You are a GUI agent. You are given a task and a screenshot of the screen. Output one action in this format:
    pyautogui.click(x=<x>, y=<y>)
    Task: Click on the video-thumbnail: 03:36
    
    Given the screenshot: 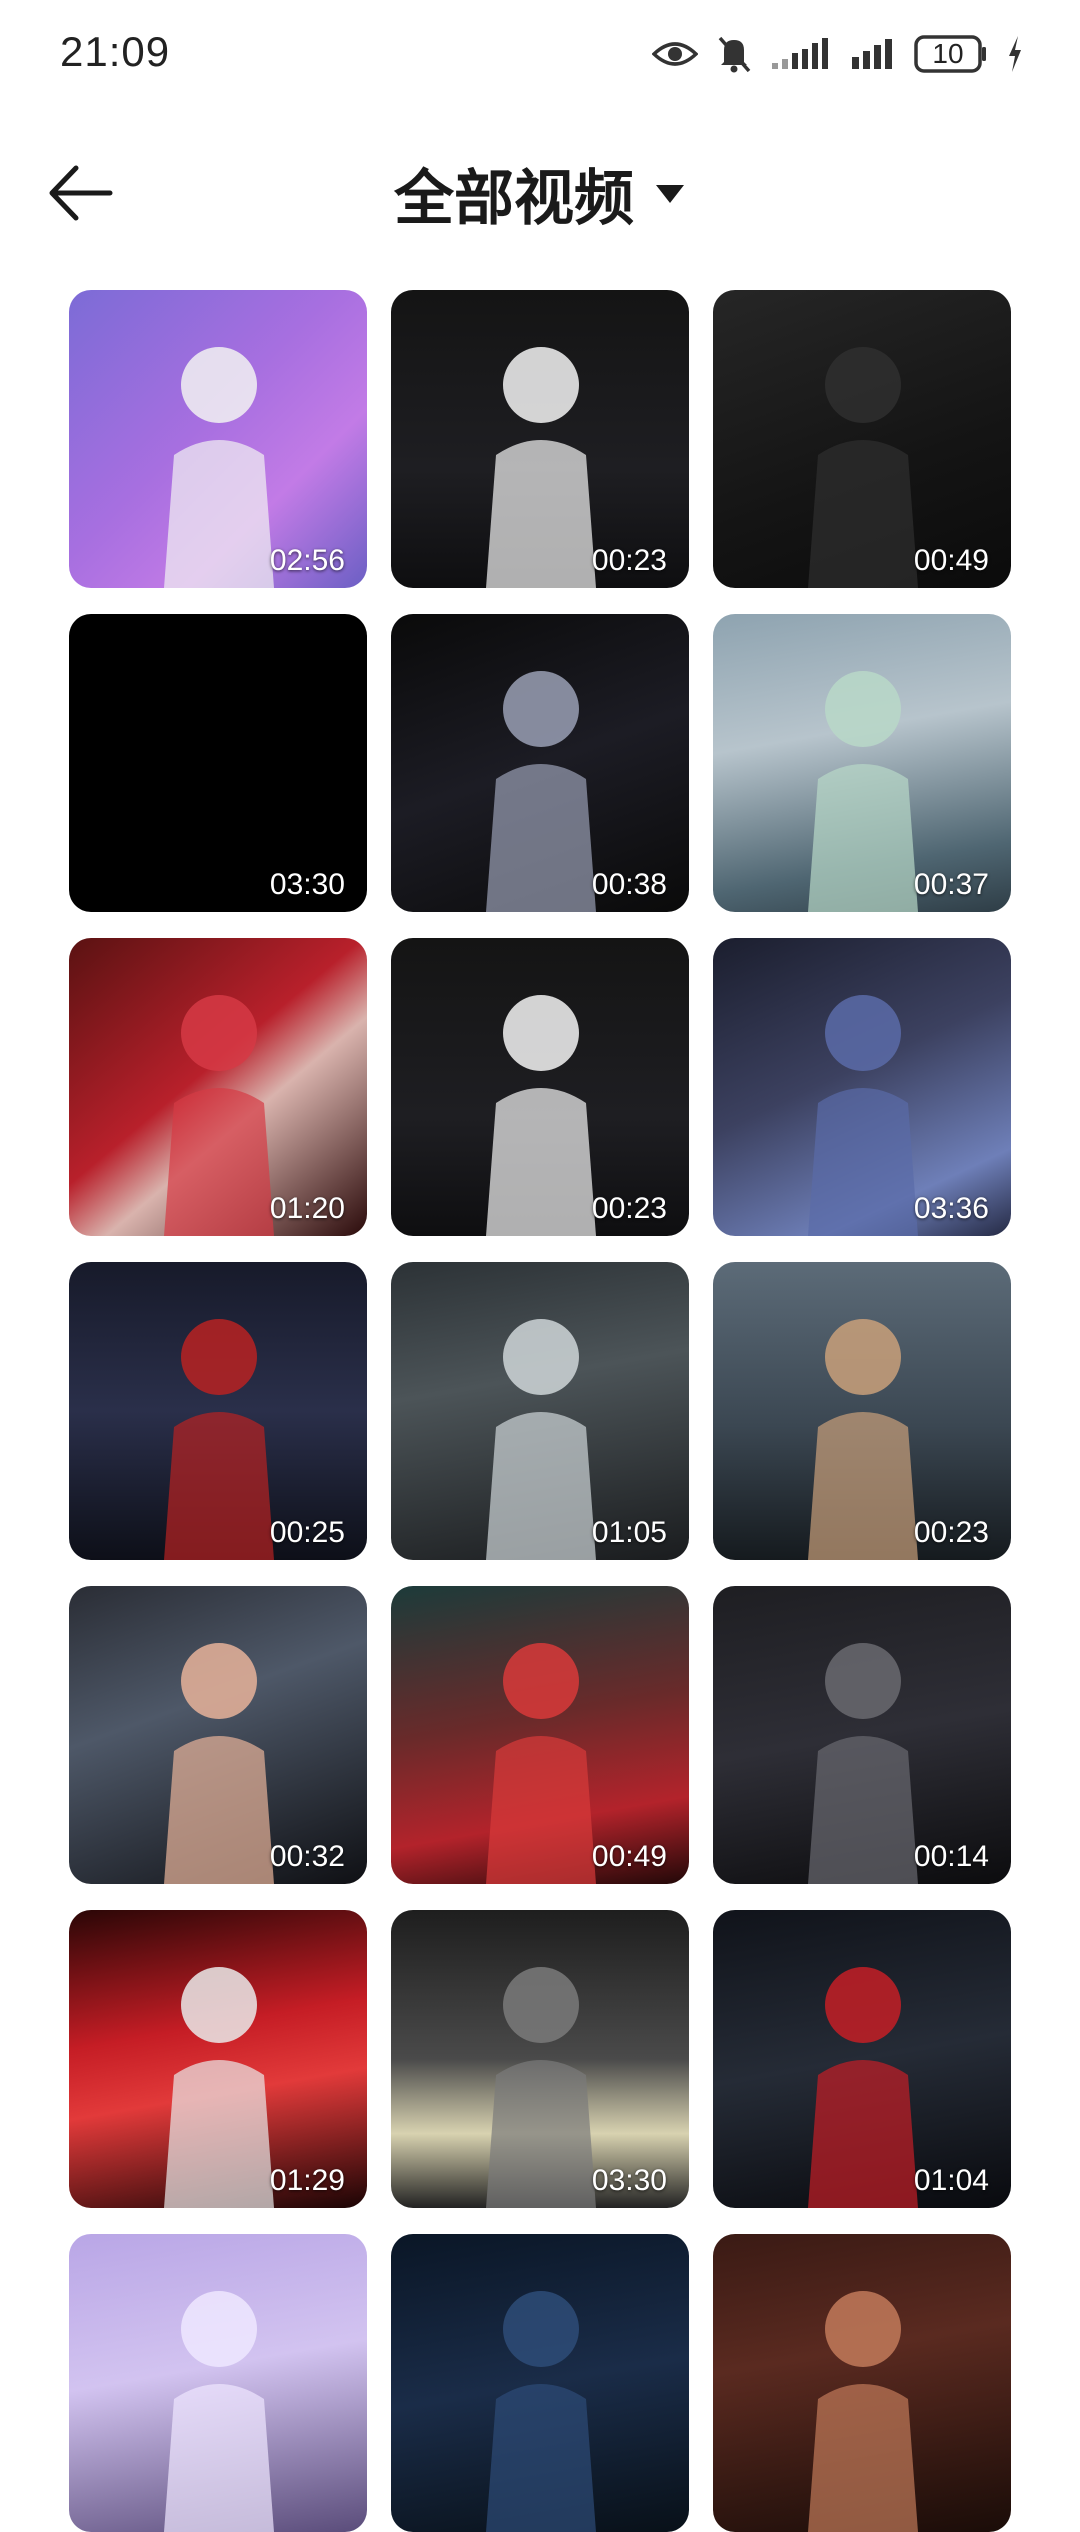 What is the action you would take?
    pyautogui.click(x=862, y=1087)
    